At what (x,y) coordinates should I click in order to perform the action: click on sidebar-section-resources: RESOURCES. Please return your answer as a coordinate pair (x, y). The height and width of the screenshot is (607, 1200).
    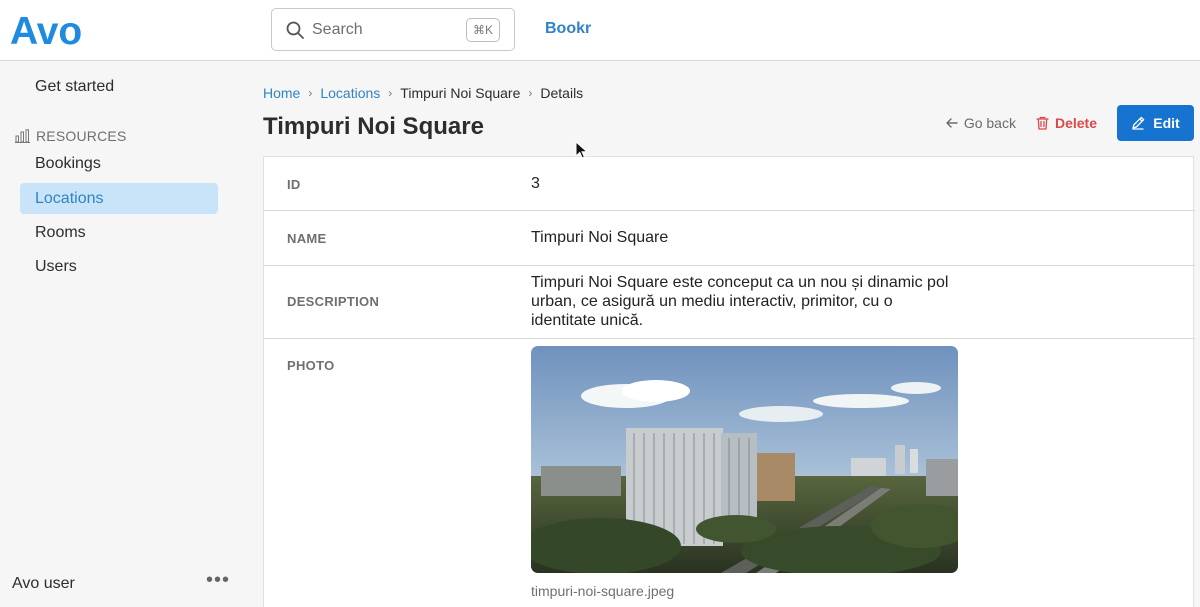
    Looking at the image, I should click on (70, 136).